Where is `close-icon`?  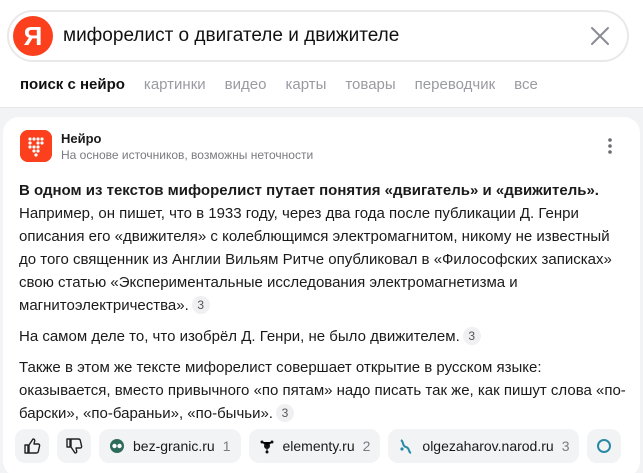
close-icon is located at coordinates (600, 36).